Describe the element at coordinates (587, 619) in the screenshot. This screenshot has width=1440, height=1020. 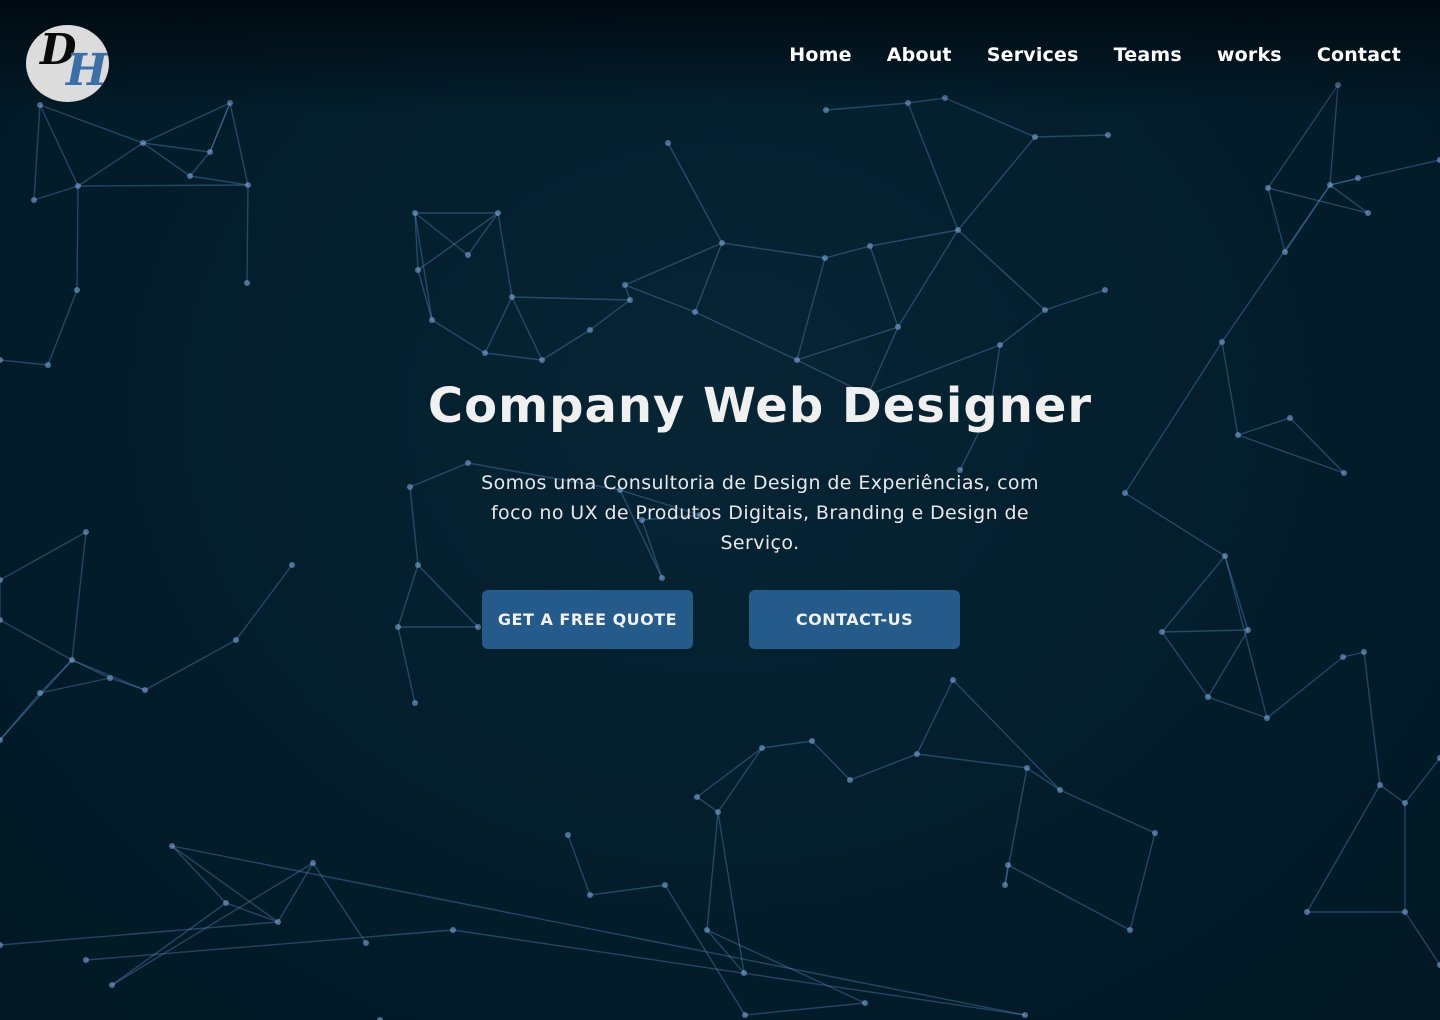
I see `get-free-quote-button: GET A FREE QUOTE` at that location.